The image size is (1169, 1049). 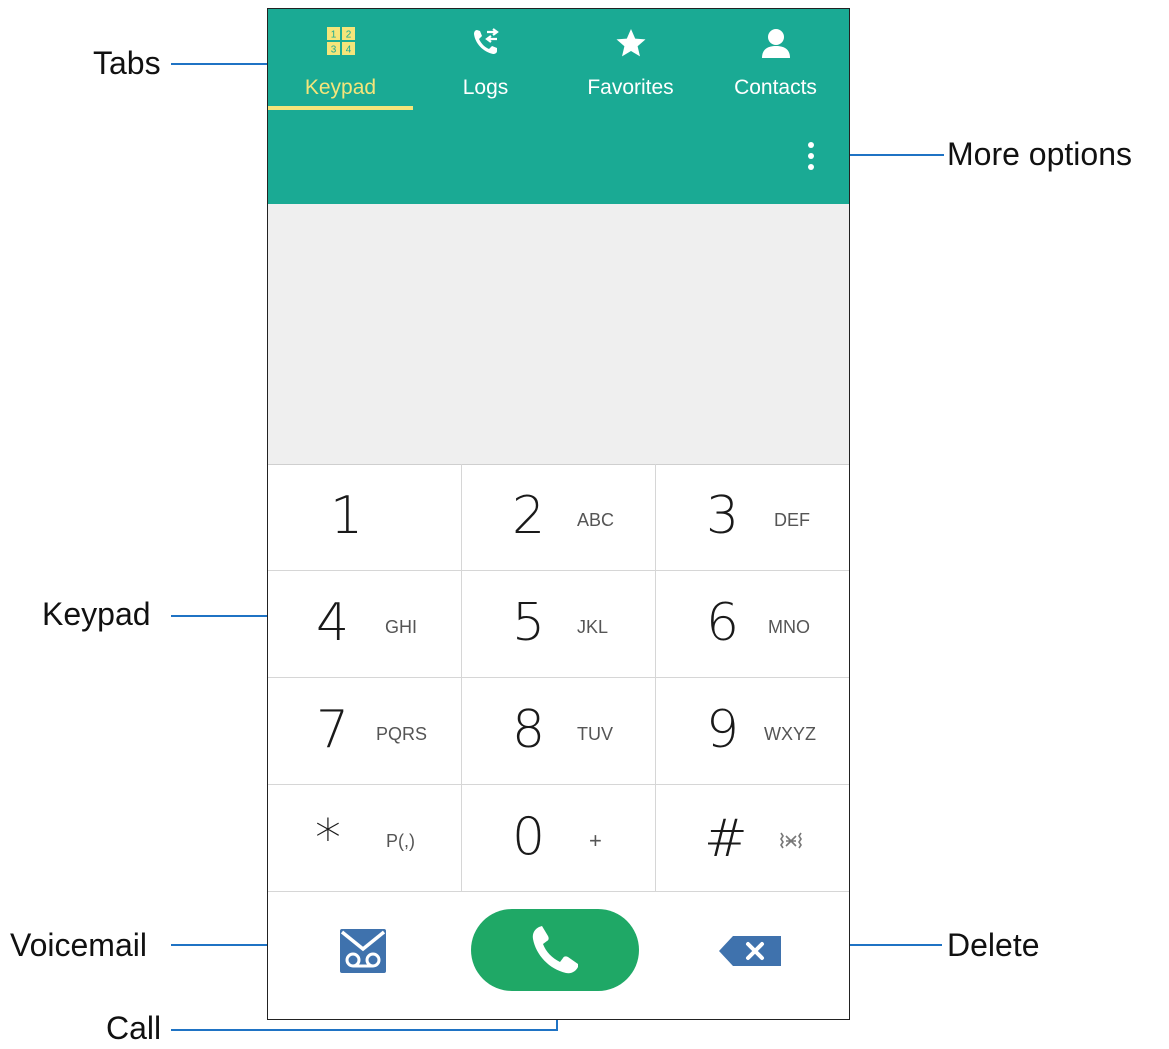 What do you see at coordinates (723, 623) in the screenshot?
I see `key-digit: 6` at bounding box center [723, 623].